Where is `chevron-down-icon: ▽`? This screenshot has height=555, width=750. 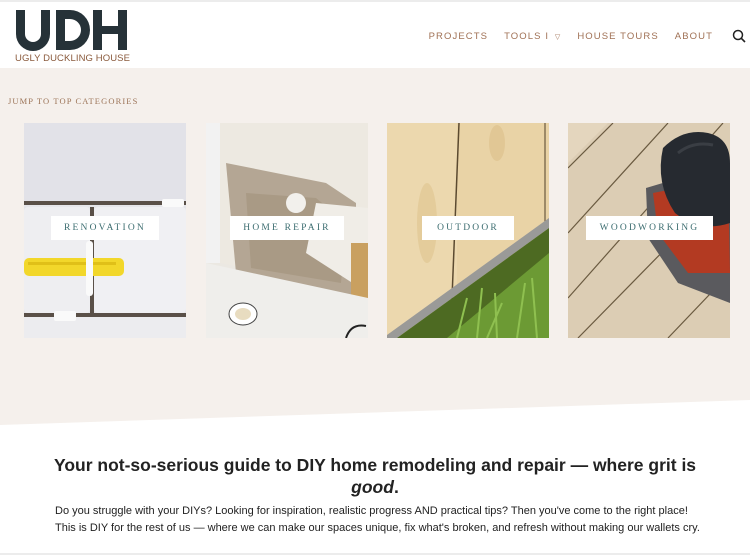
chevron-down-icon: ▽ is located at coordinates (558, 37).